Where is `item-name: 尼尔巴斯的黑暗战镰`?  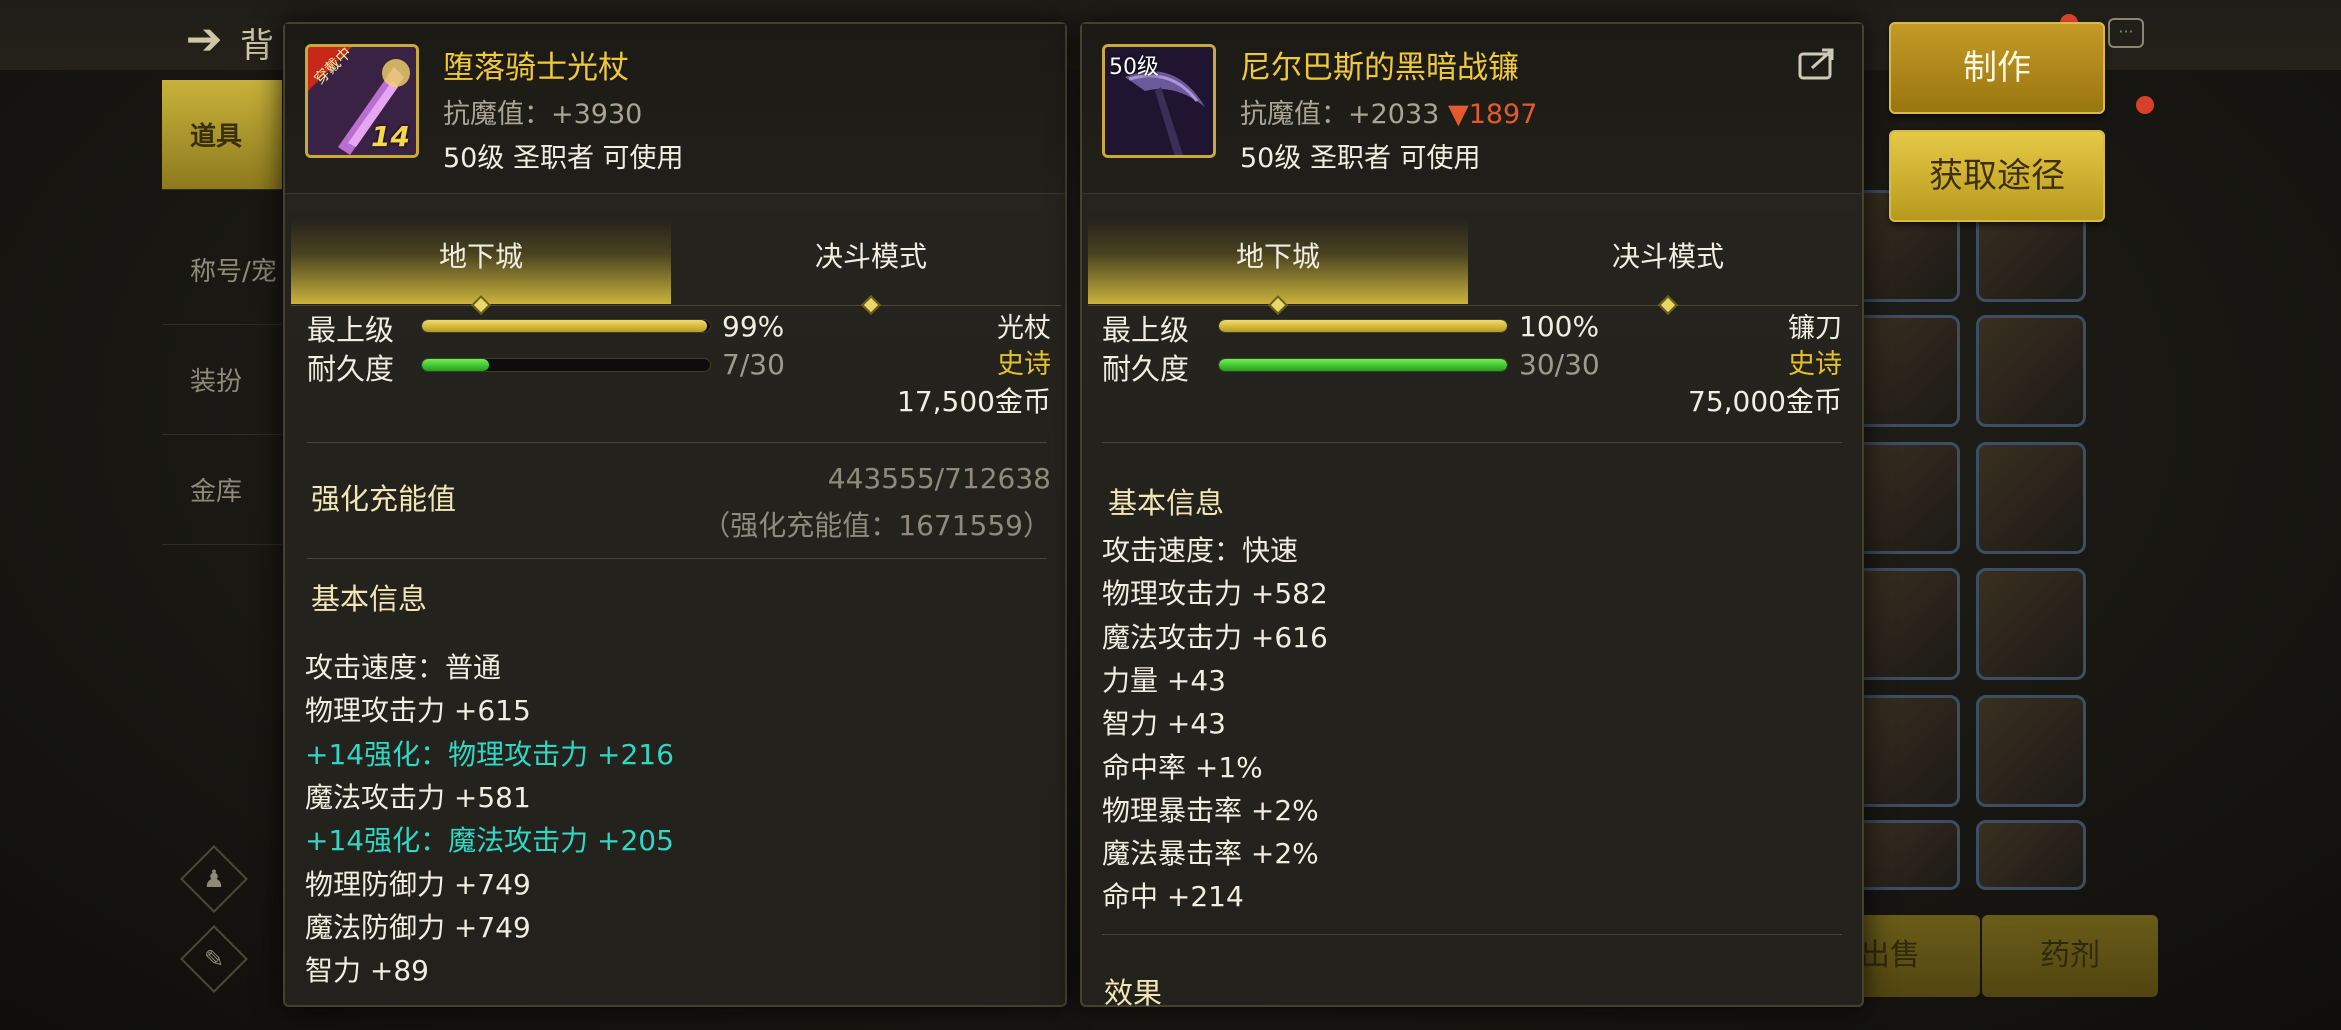 item-name: 尼尔巴斯的黑暗战镰 is located at coordinates (1379, 68).